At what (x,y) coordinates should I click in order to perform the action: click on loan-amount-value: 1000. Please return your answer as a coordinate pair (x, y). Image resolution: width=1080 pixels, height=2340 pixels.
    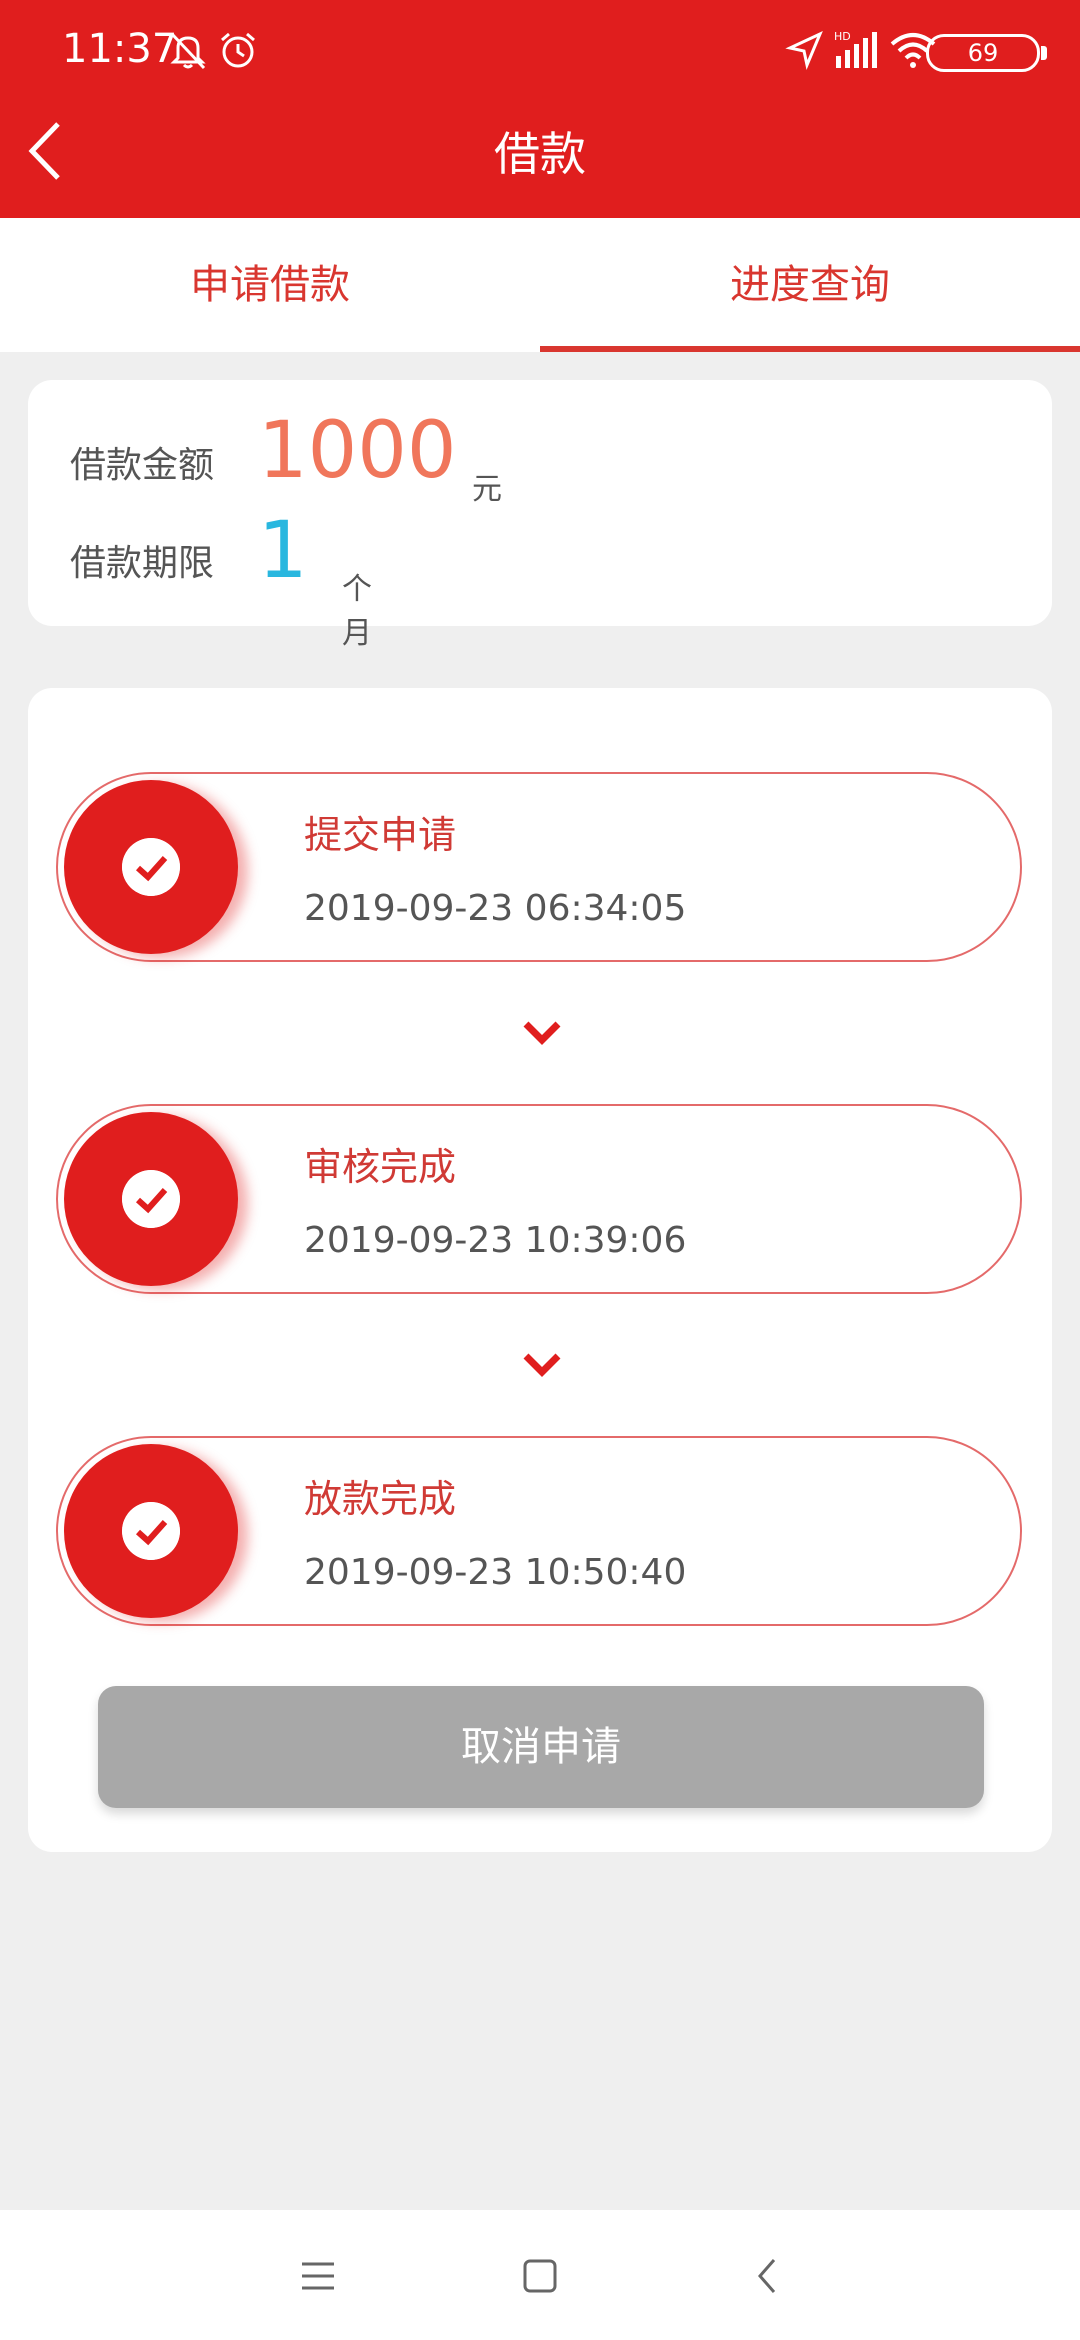
    Looking at the image, I should click on (357, 451).